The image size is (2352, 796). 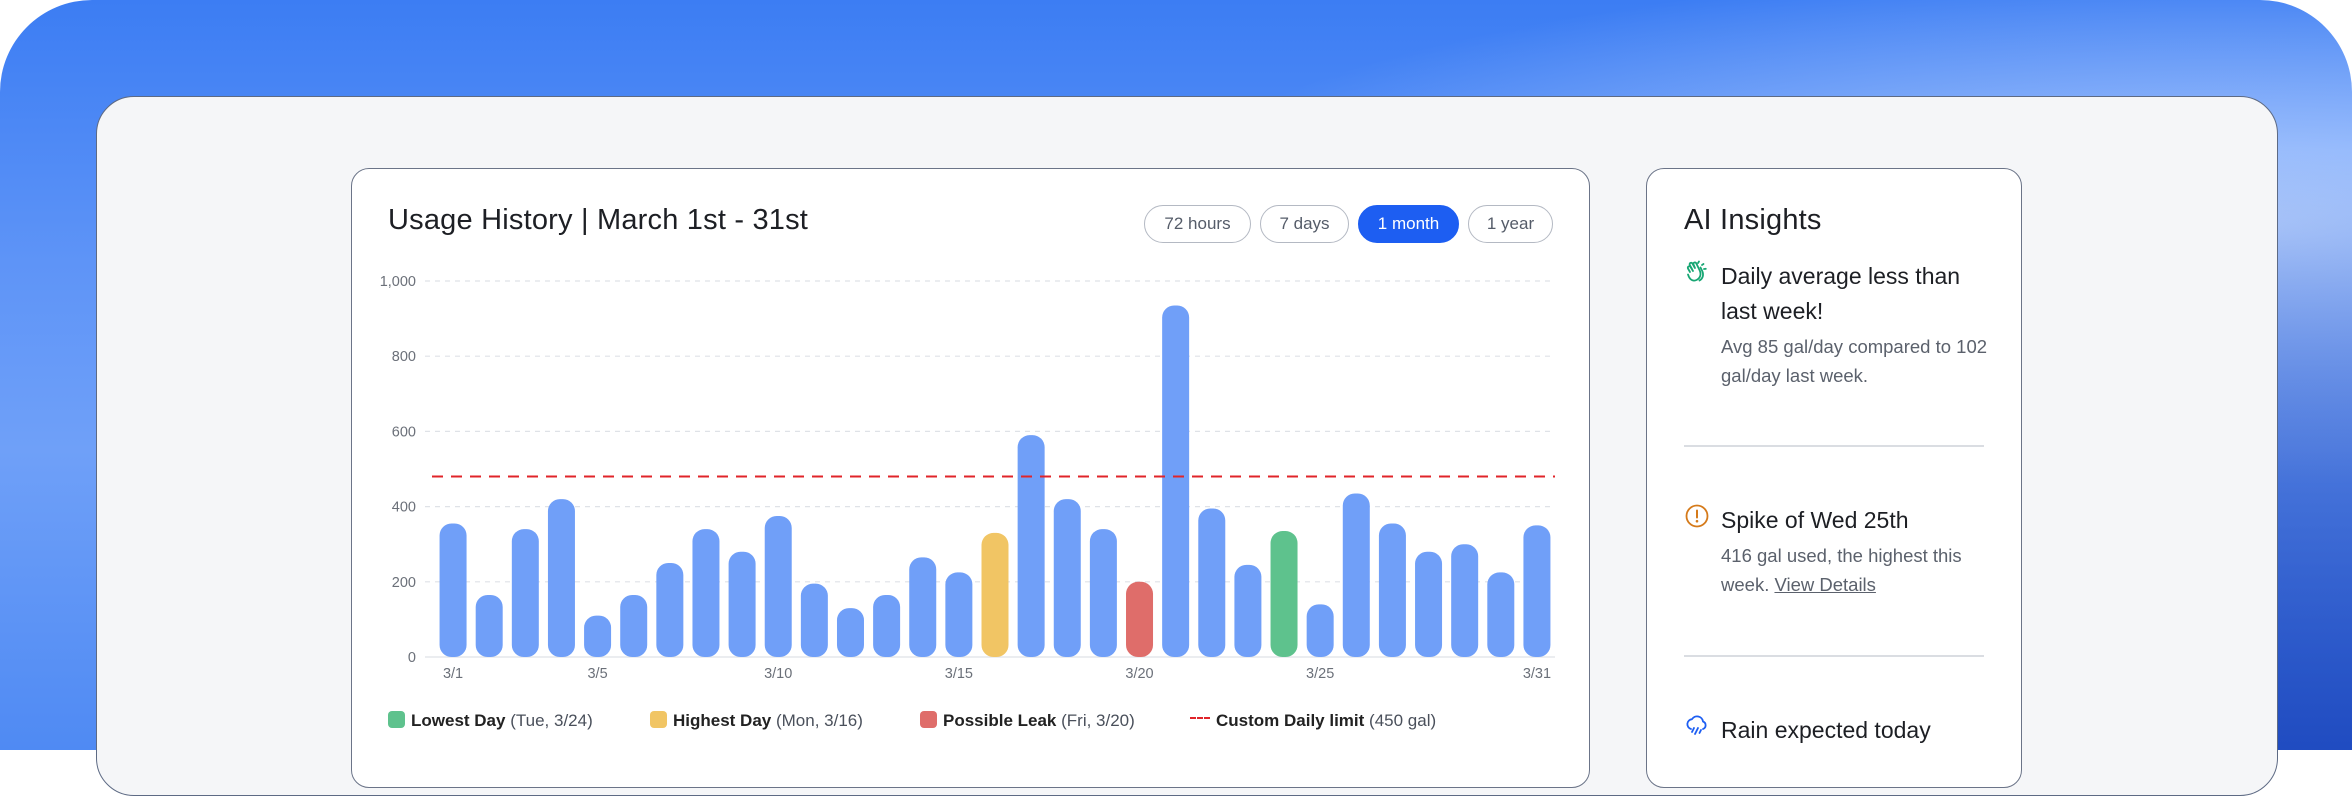 I want to click on y-tick-label: 0, so click(x=412, y=658).